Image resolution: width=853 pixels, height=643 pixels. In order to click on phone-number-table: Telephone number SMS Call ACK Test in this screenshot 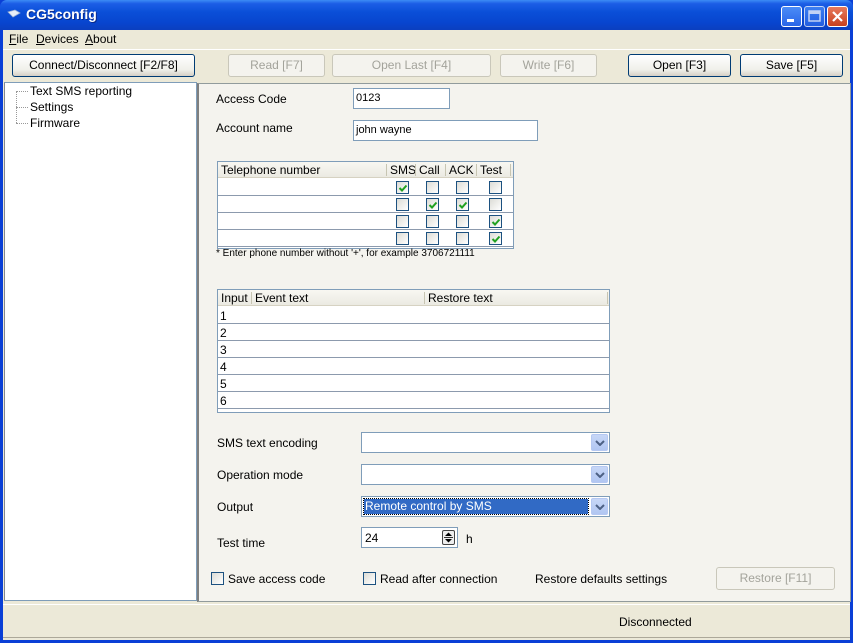, I will do `click(365, 205)`.